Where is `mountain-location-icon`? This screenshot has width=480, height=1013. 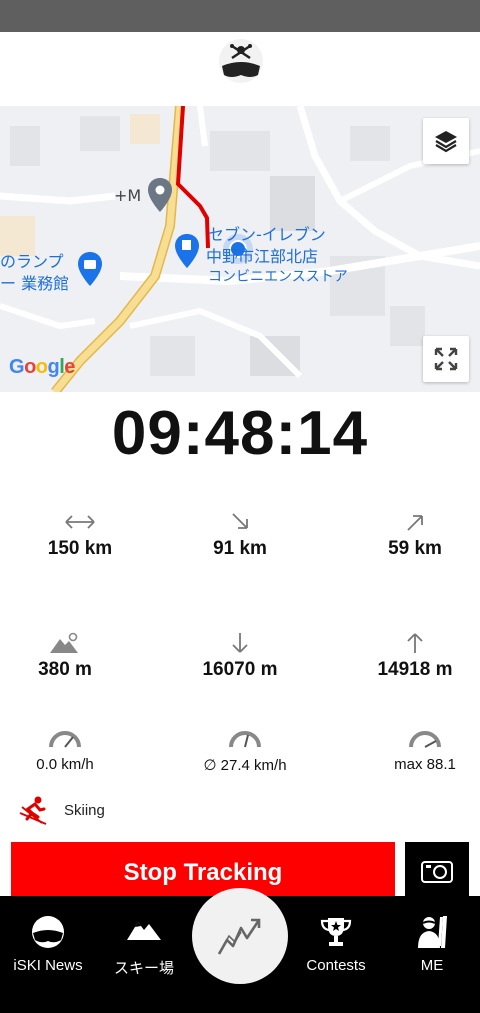
mountain-location-icon is located at coordinates (64, 642).